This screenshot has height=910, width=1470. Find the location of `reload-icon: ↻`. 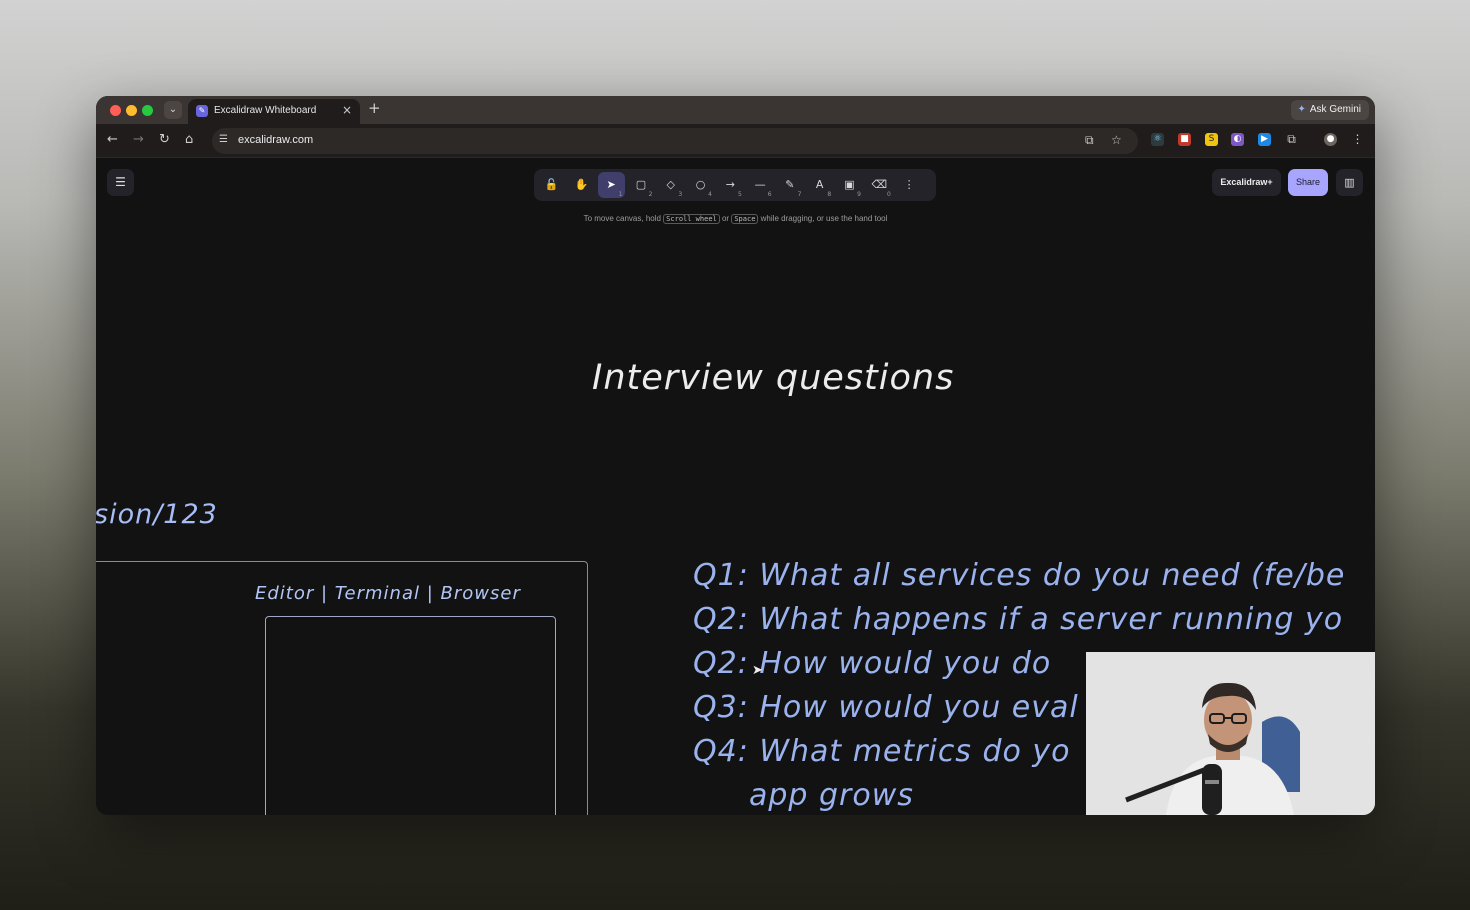

reload-icon: ↻ is located at coordinates (164, 139).